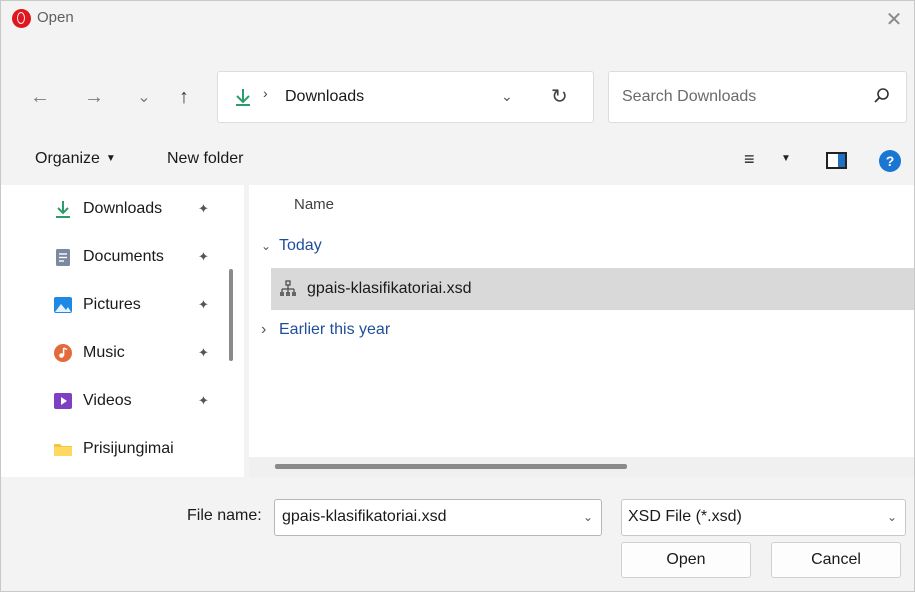 Image resolution: width=915 pixels, height=592 pixels. Describe the element at coordinates (138, 401) in the screenshot. I see `sidebar-item-videos: Videos ✦` at that location.